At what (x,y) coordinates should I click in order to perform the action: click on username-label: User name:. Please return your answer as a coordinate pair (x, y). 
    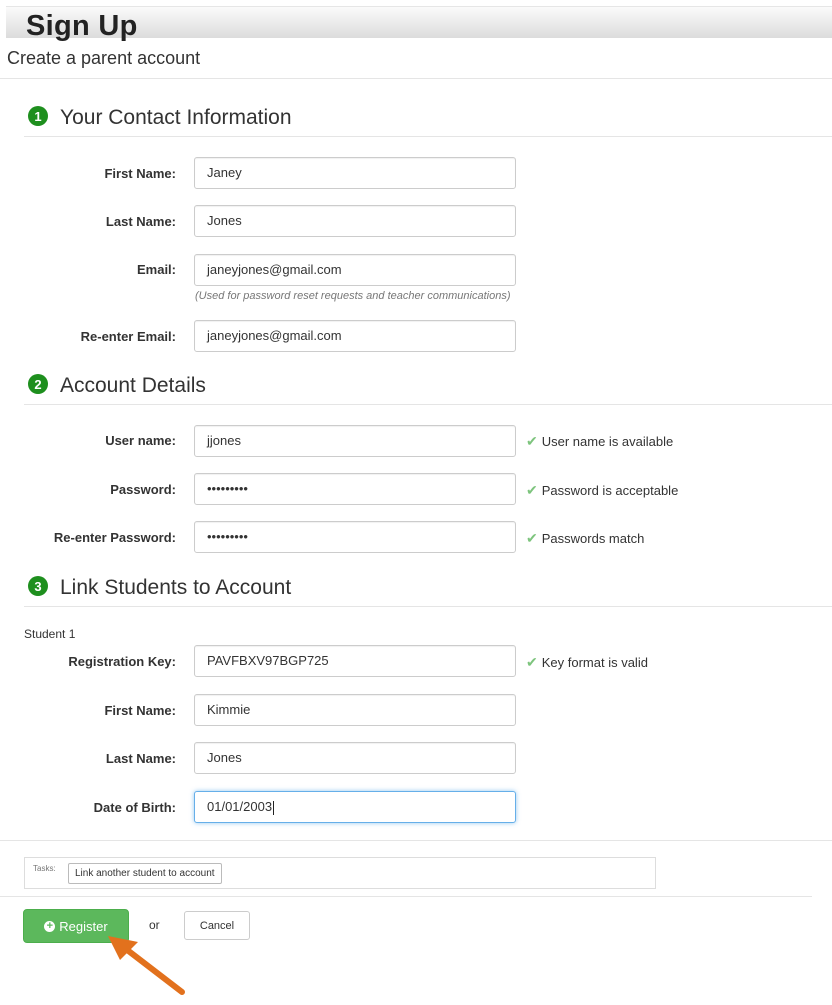
    Looking at the image, I should click on (140, 440).